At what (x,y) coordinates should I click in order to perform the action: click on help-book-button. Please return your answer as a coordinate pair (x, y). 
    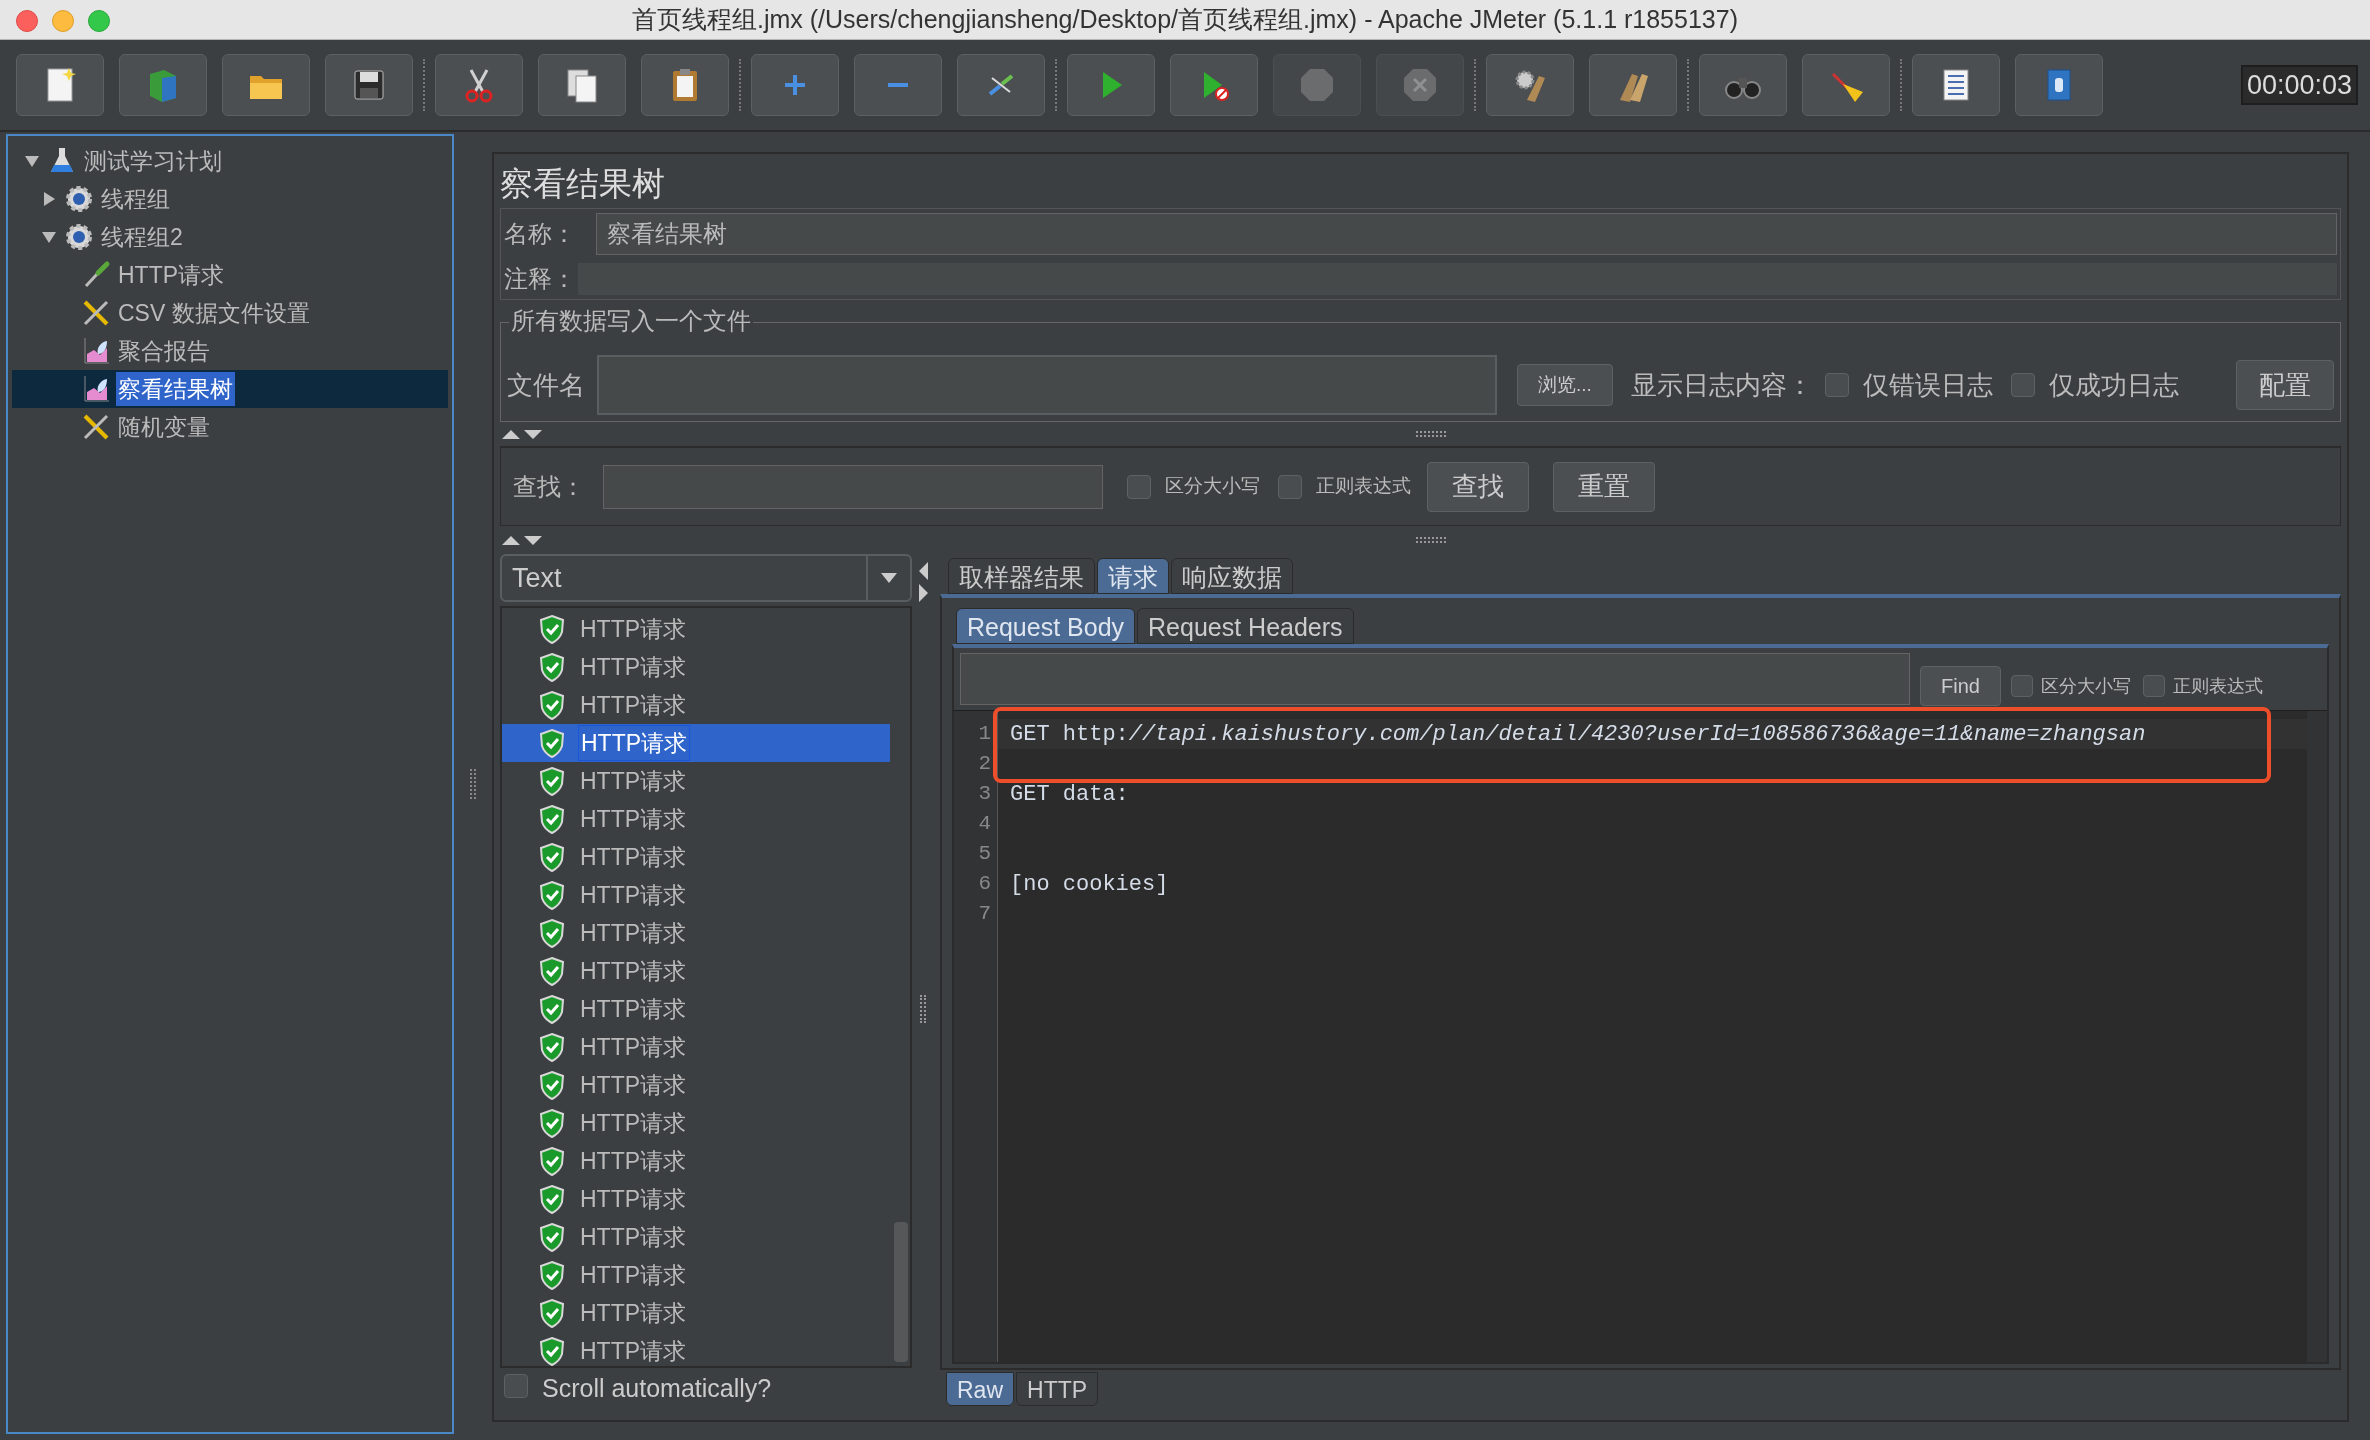
    Looking at the image, I should click on (2059, 85).